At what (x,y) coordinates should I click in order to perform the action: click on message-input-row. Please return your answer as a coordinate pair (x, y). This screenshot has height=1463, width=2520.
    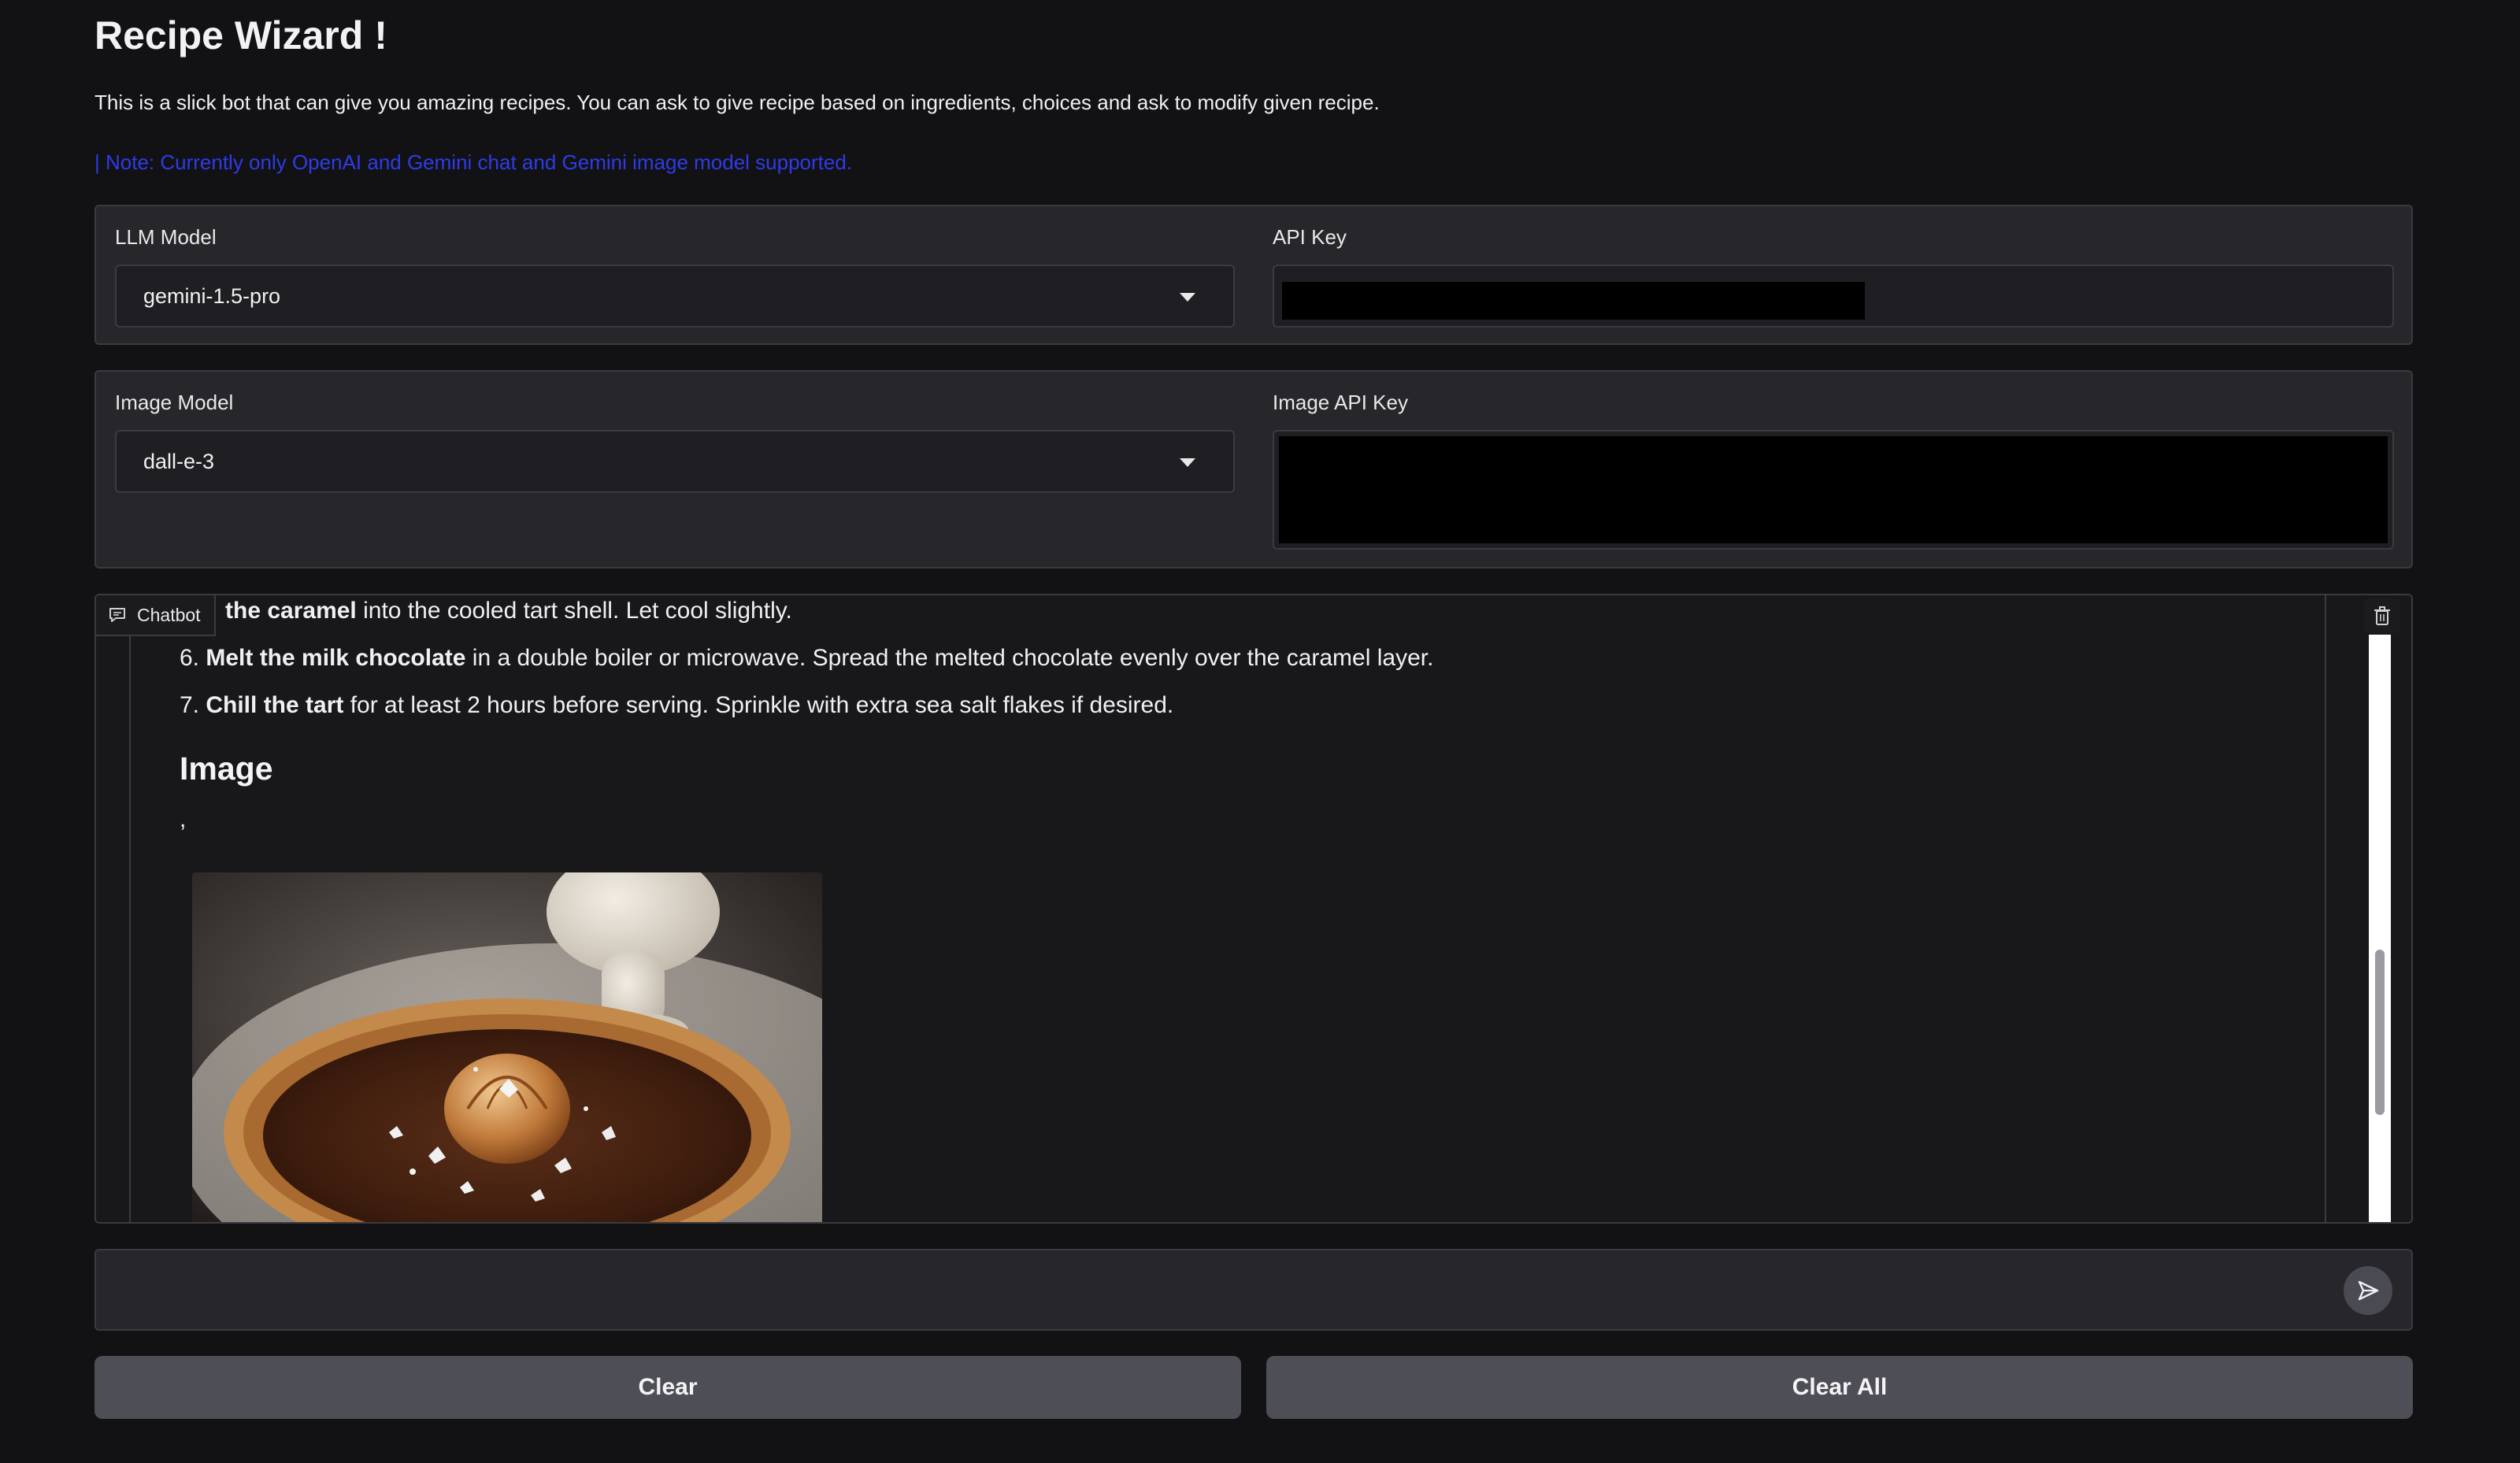
    Looking at the image, I should click on (1253, 1290).